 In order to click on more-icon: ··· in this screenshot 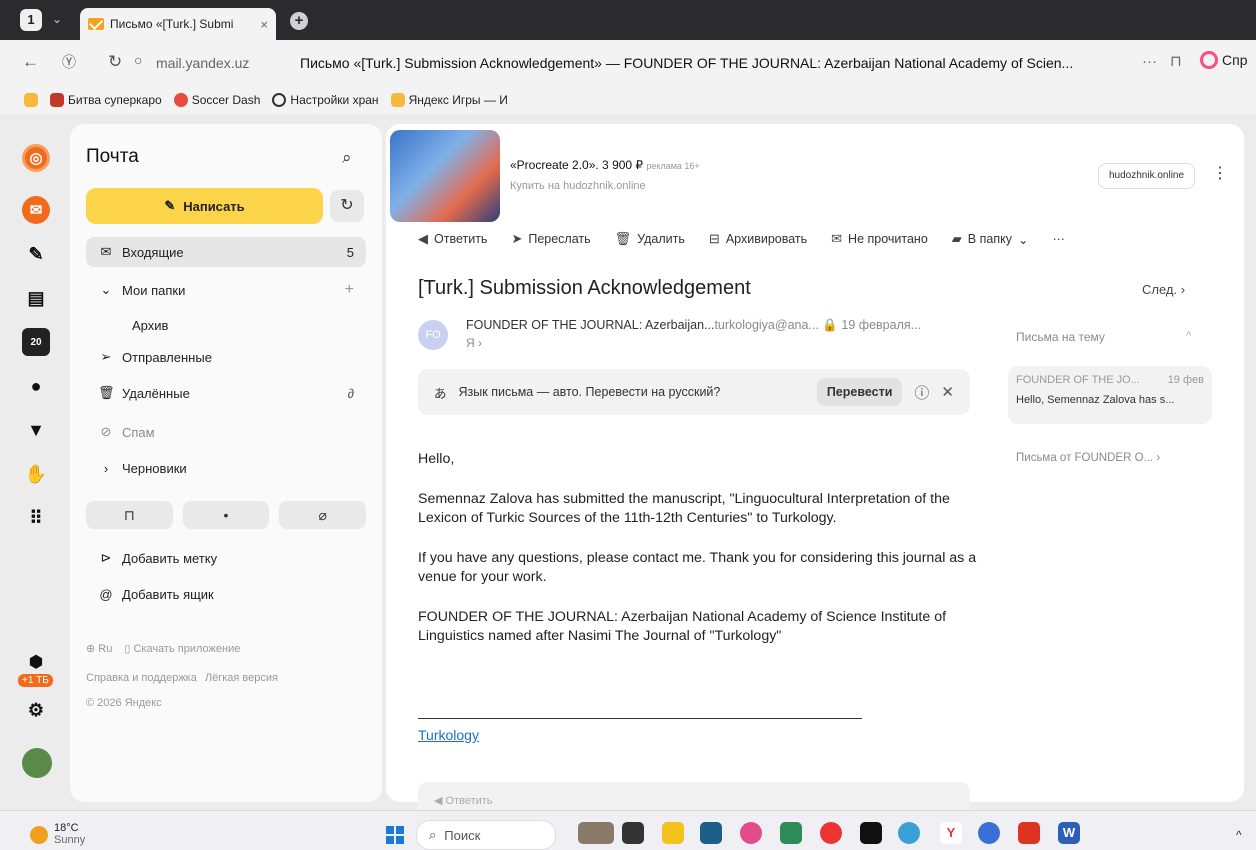, I will do `click(1149, 61)`.